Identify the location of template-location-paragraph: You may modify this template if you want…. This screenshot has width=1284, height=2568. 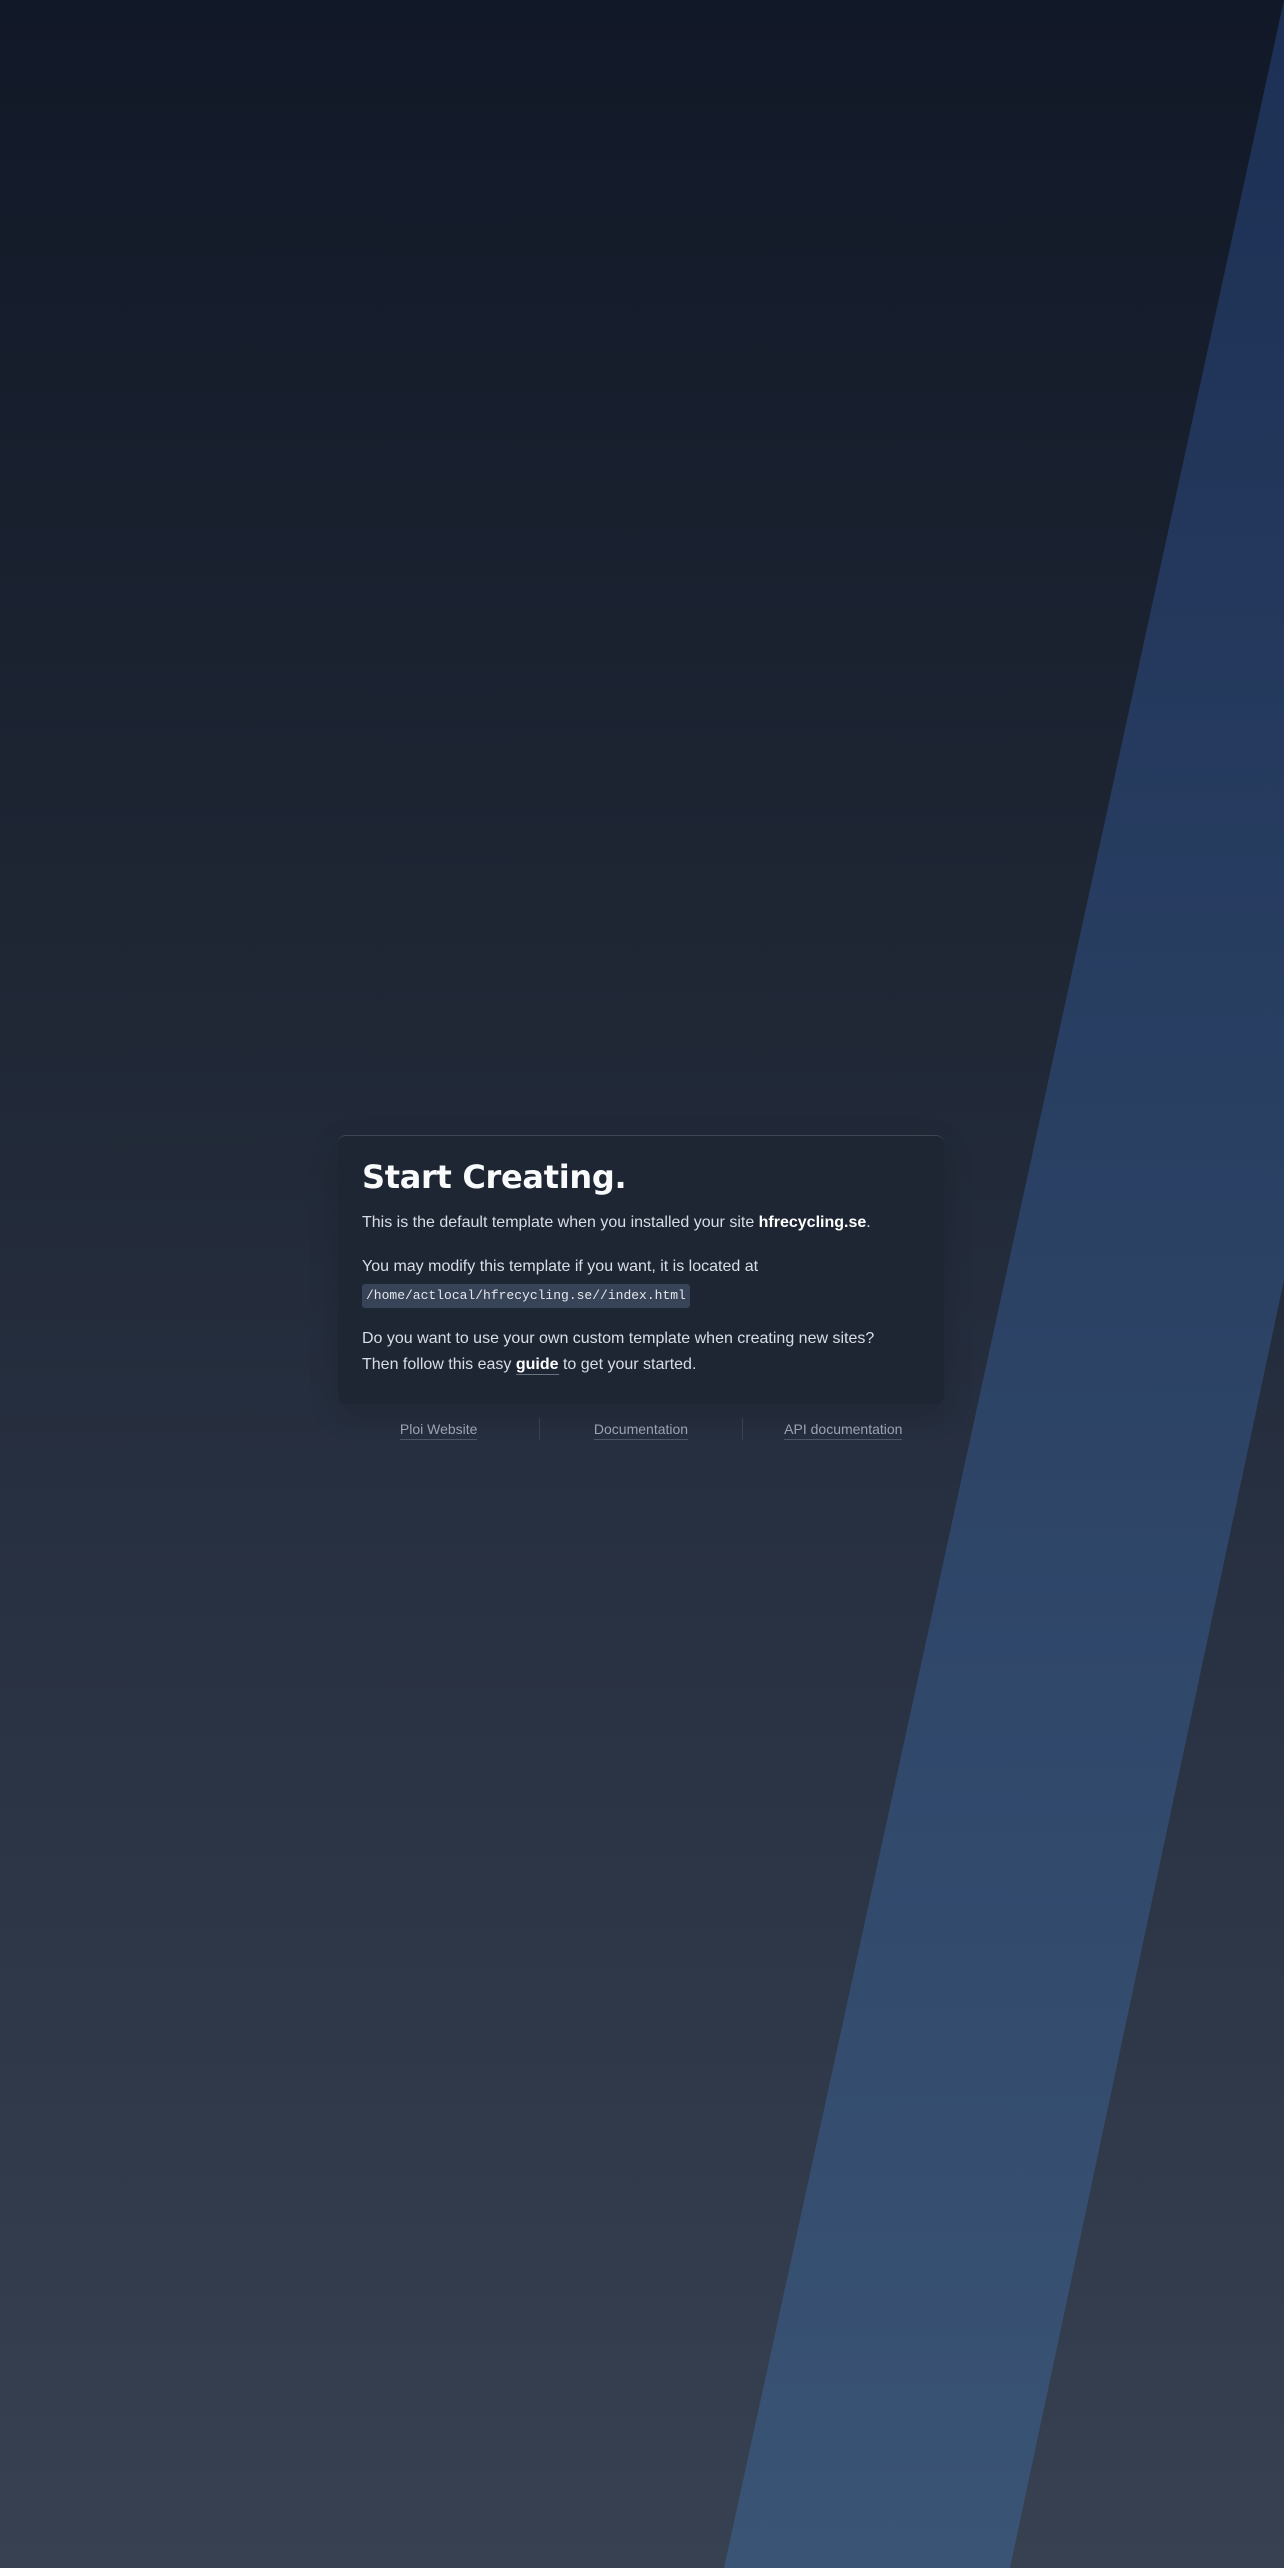
(641, 1281).